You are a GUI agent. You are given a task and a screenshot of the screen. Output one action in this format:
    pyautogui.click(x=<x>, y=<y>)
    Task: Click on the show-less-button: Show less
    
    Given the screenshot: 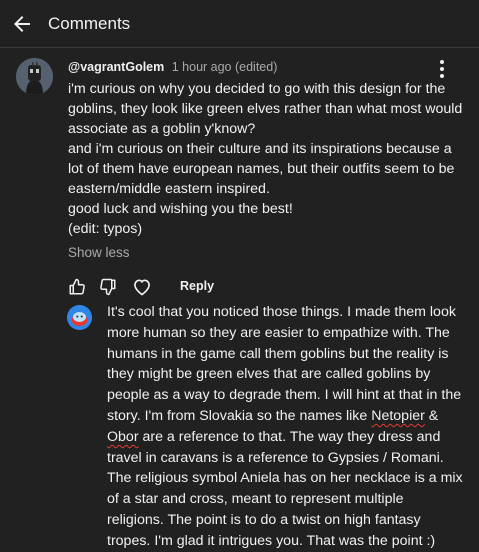 What is the action you would take?
    pyautogui.click(x=99, y=252)
    